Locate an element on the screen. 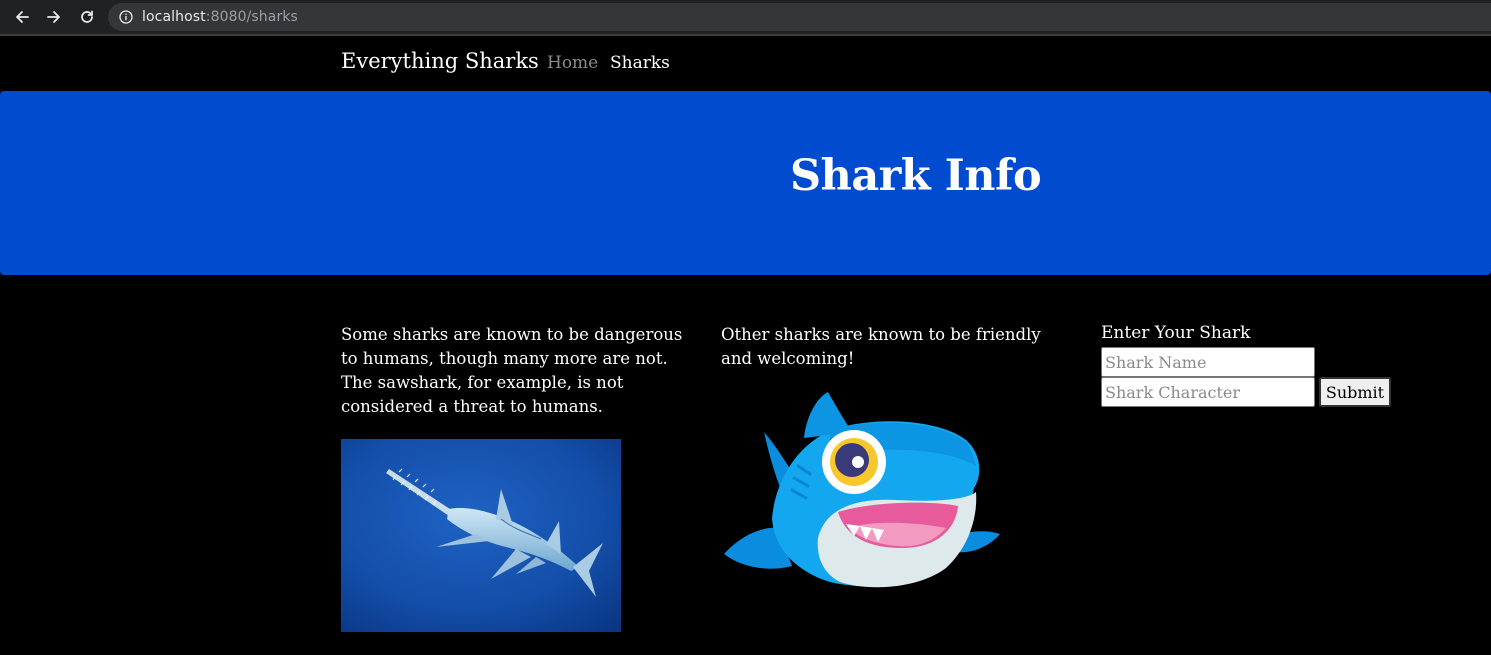  nav-link-home: Home is located at coordinates (572, 63).